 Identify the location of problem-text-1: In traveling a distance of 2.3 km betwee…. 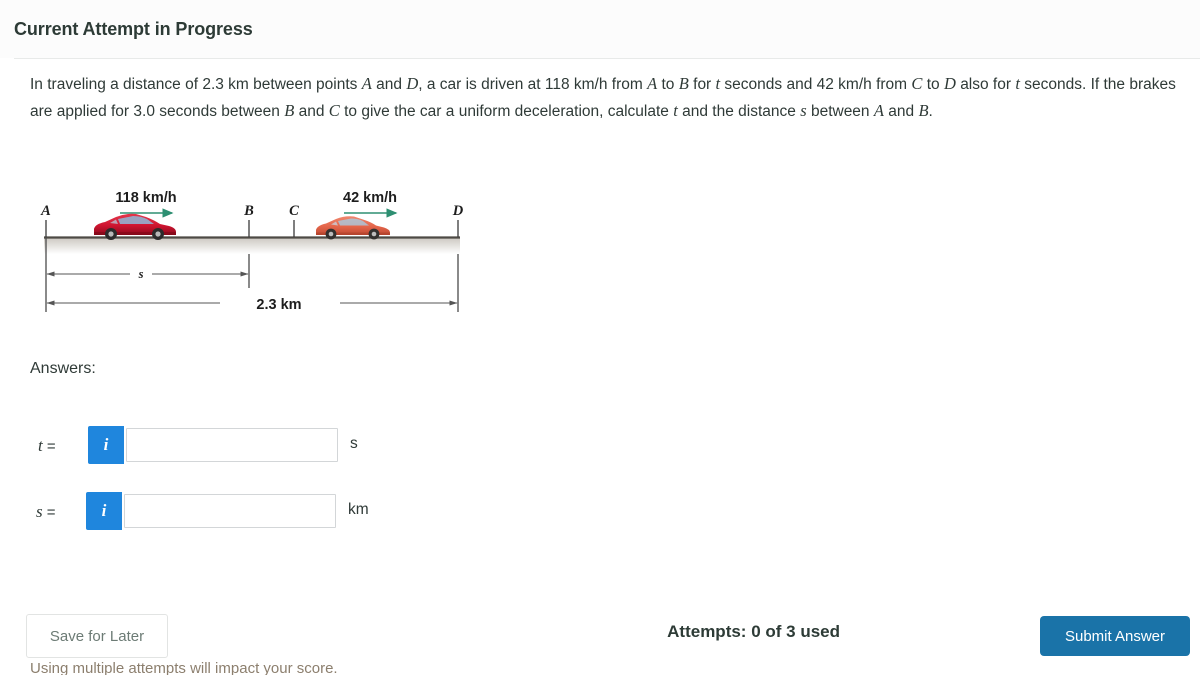
(196, 84).